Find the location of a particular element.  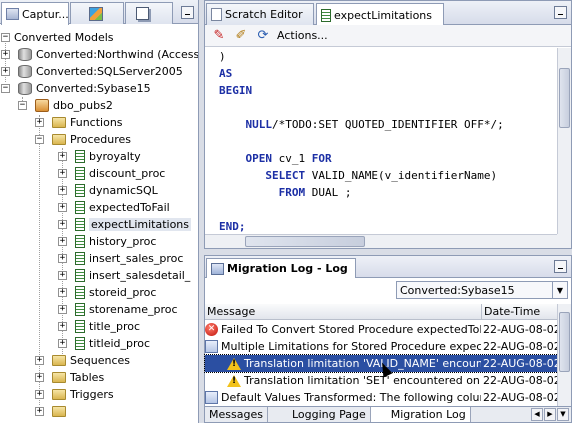

sql-keyword: SELECT is located at coordinates (285, 175).